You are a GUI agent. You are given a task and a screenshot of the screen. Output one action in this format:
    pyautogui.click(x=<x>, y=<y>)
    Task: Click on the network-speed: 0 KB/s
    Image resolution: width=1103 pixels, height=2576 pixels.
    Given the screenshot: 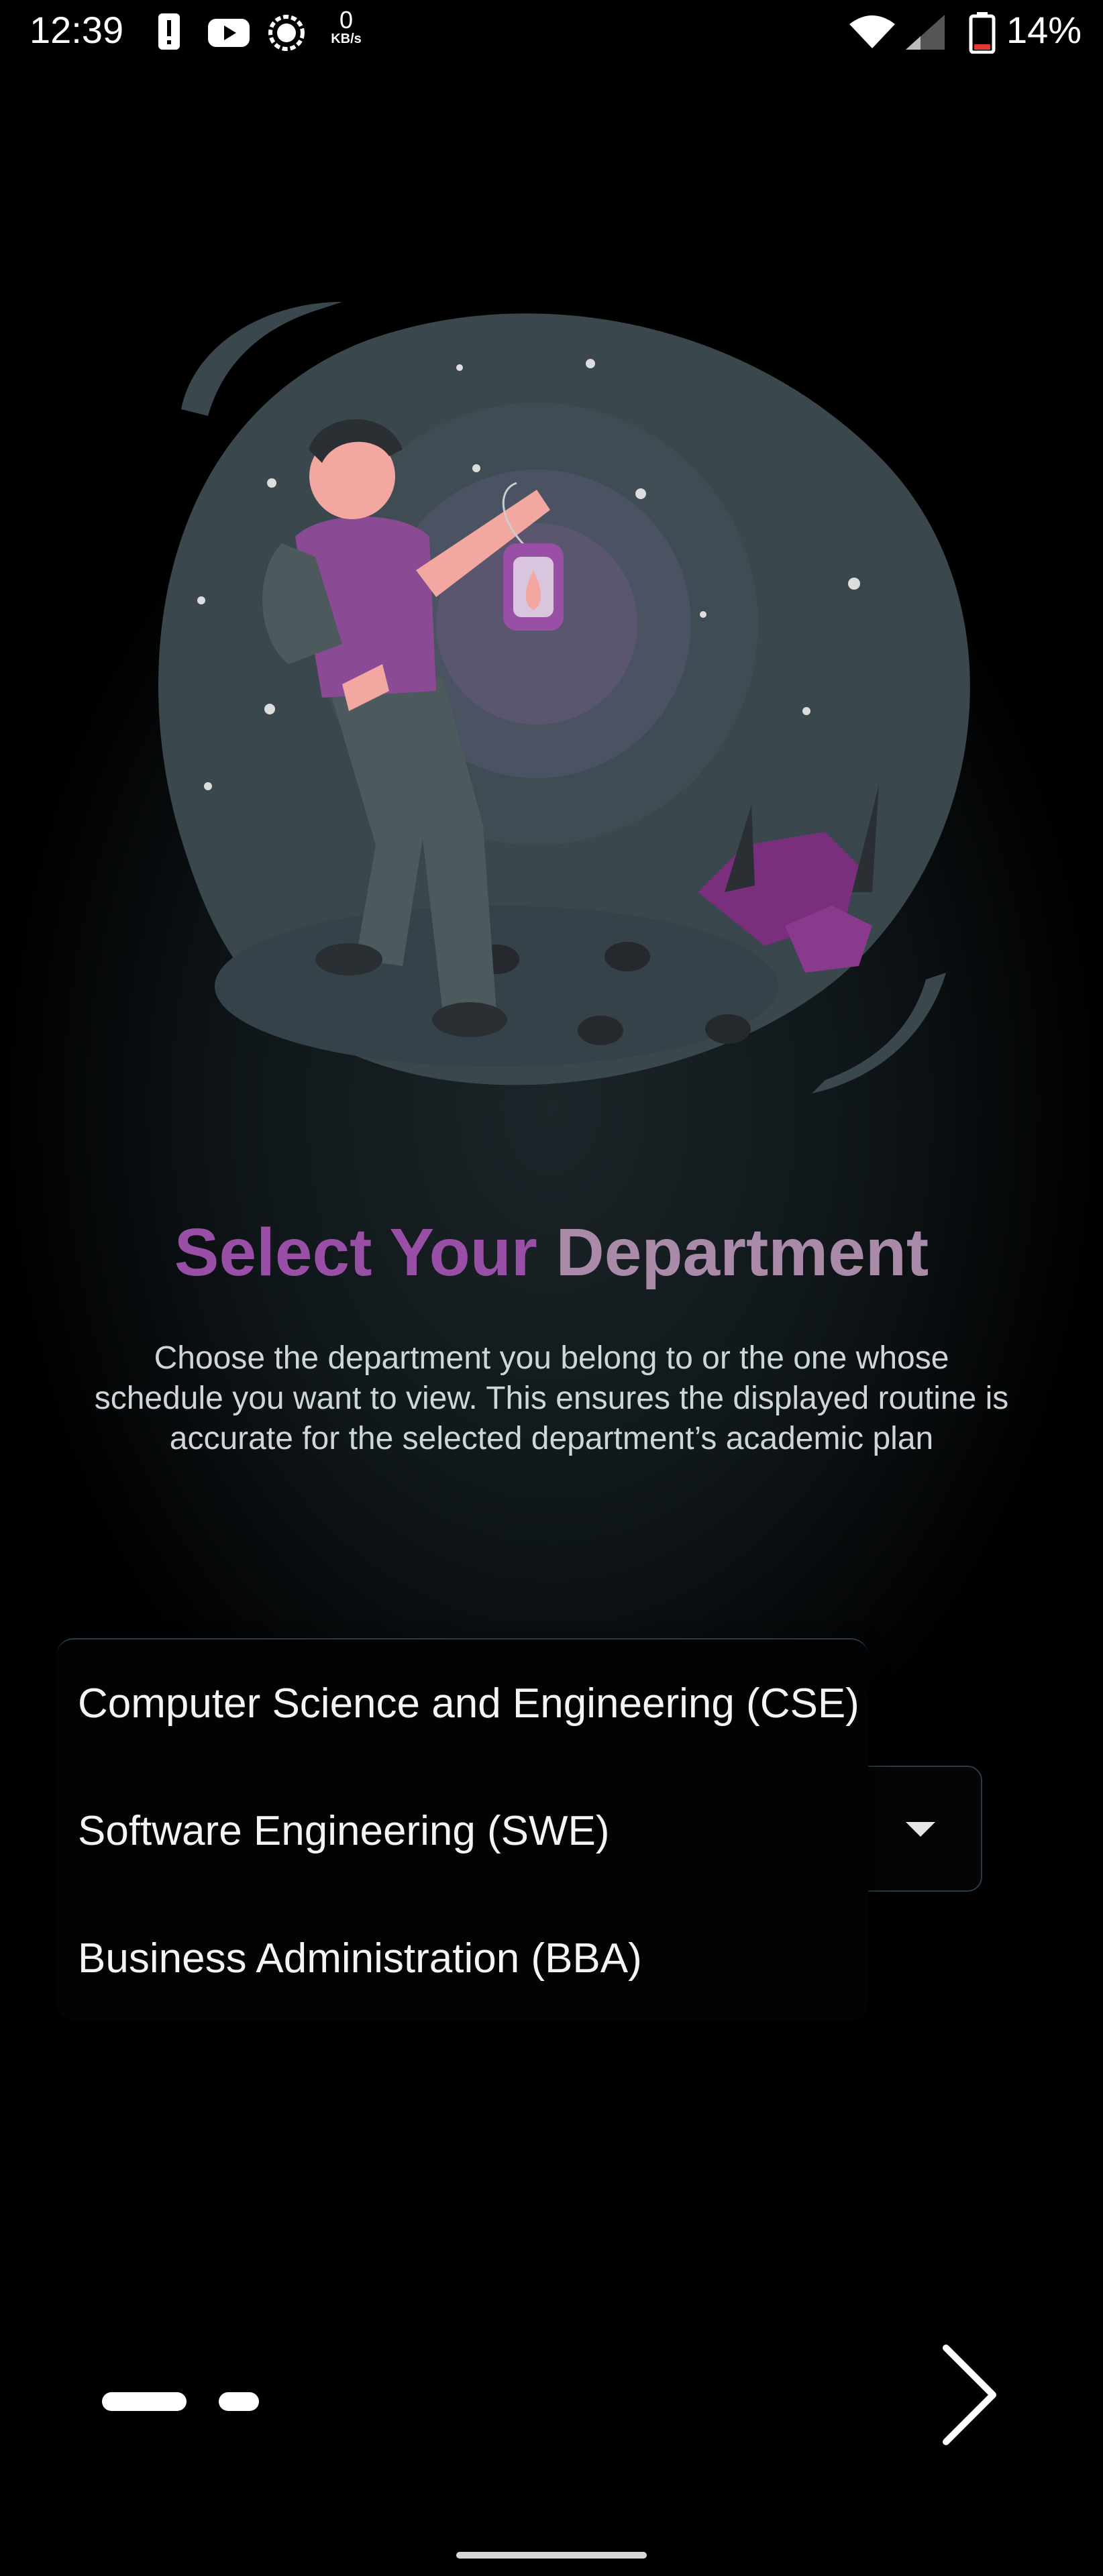 What is the action you would take?
    pyautogui.click(x=346, y=27)
    